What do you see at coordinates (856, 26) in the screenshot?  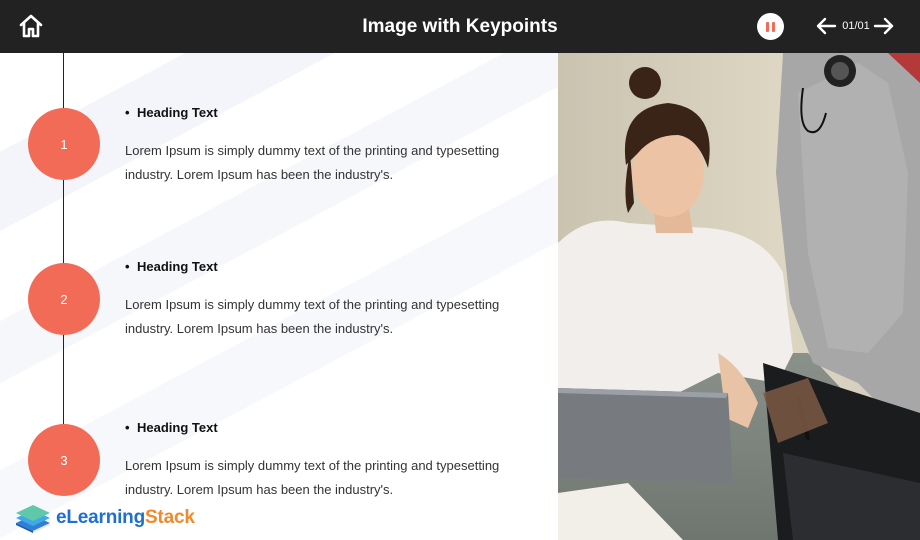 I see `page-indicator: 01/01` at bounding box center [856, 26].